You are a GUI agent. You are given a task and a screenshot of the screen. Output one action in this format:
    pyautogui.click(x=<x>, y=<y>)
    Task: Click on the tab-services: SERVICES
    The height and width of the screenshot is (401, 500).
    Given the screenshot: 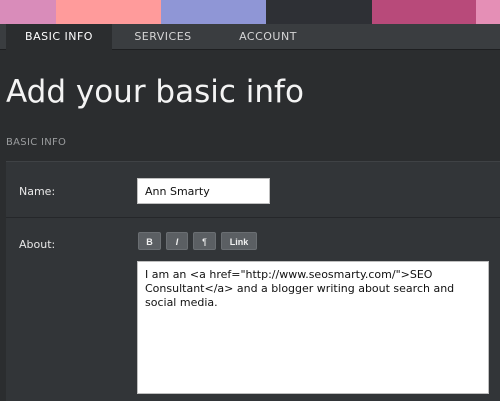 What is the action you would take?
    pyautogui.click(x=163, y=37)
    